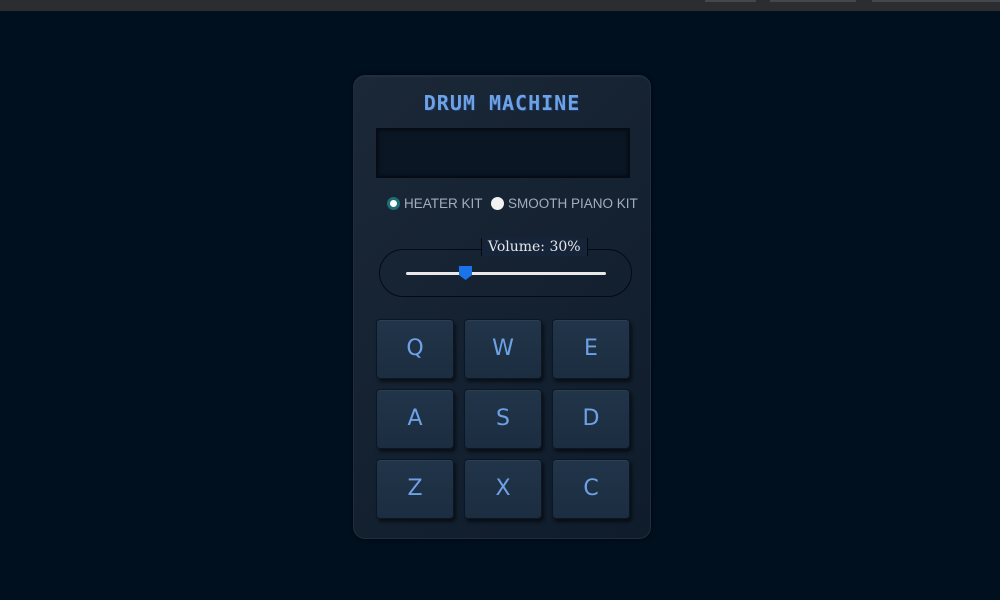  What do you see at coordinates (497, 203) in the screenshot?
I see `radio-unchecked-icon` at bounding box center [497, 203].